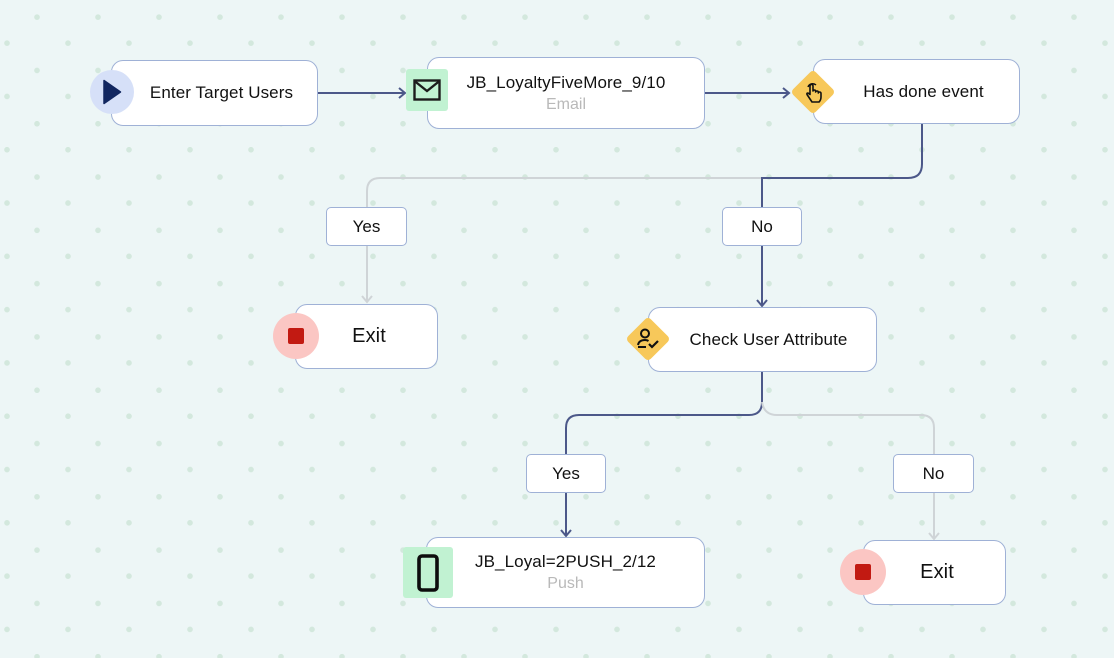 The image size is (1114, 658). What do you see at coordinates (566, 82) in the screenshot?
I see `node-title: JB_LoyaltyFiveMore_9/10` at bounding box center [566, 82].